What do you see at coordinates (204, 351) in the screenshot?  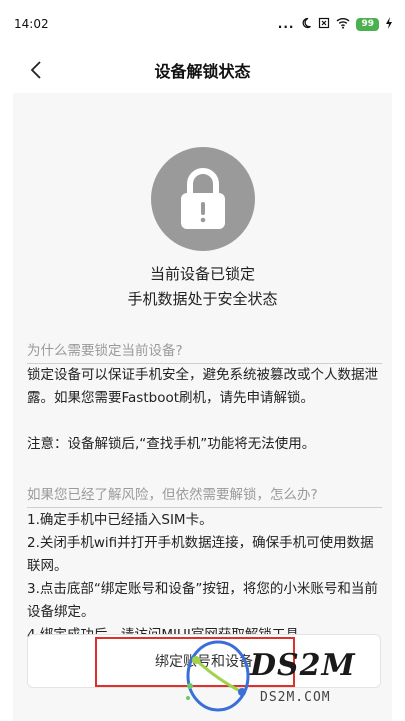 I see `section1-question: 为什么需要锁定当前设备?` at bounding box center [204, 351].